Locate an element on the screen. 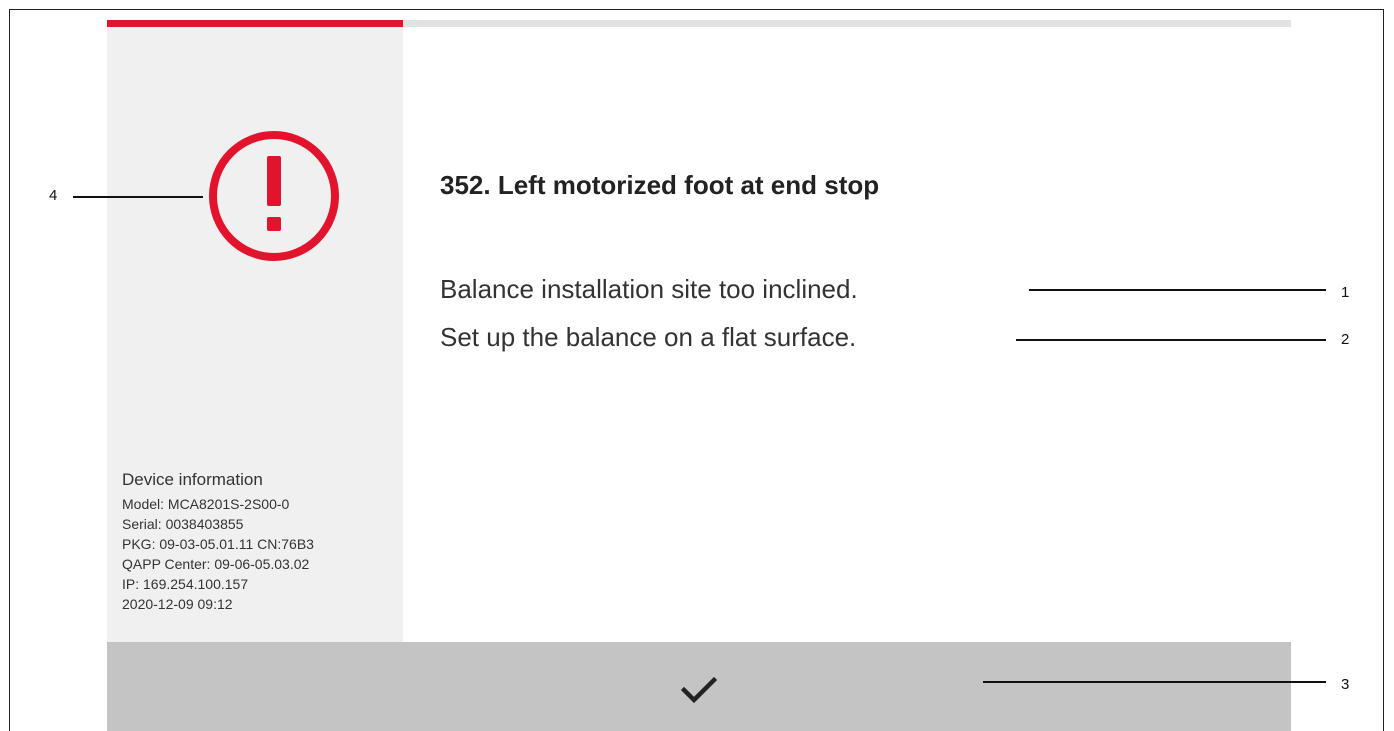 The height and width of the screenshot is (731, 1394). device-info-pkg: PKG: 09-03-05.01.11 CN:76B3 is located at coordinates (218, 544).